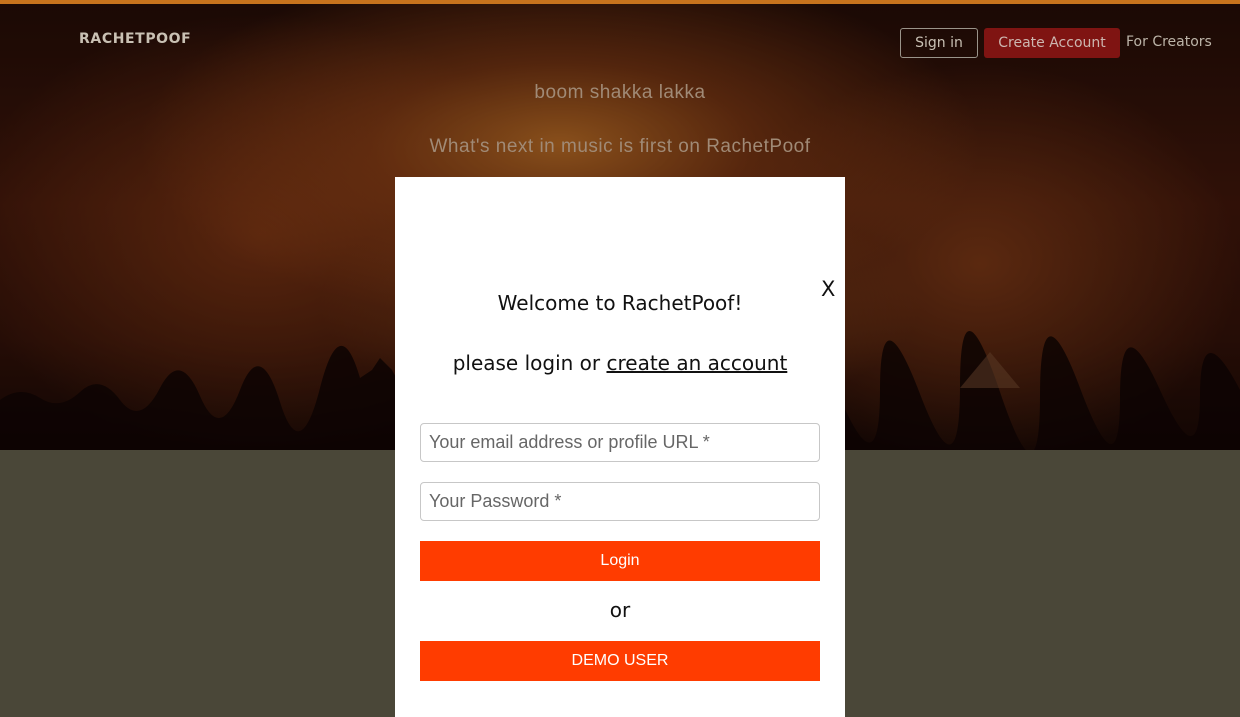  What do you see at coordinates (620, 661) in the screenshot?
I see `demo-user-button: DEMO USER` at bounding box center [620, 661].